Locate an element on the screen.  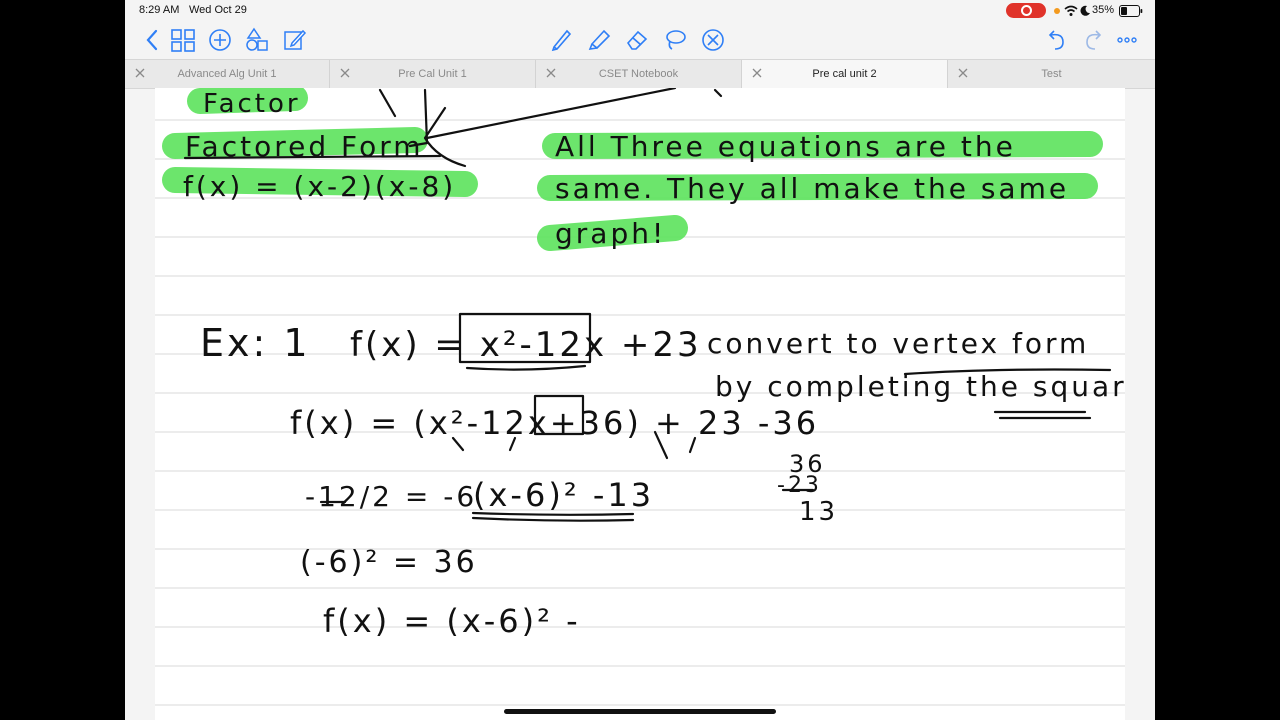
pen-icon is located at coordinates (561, 40).